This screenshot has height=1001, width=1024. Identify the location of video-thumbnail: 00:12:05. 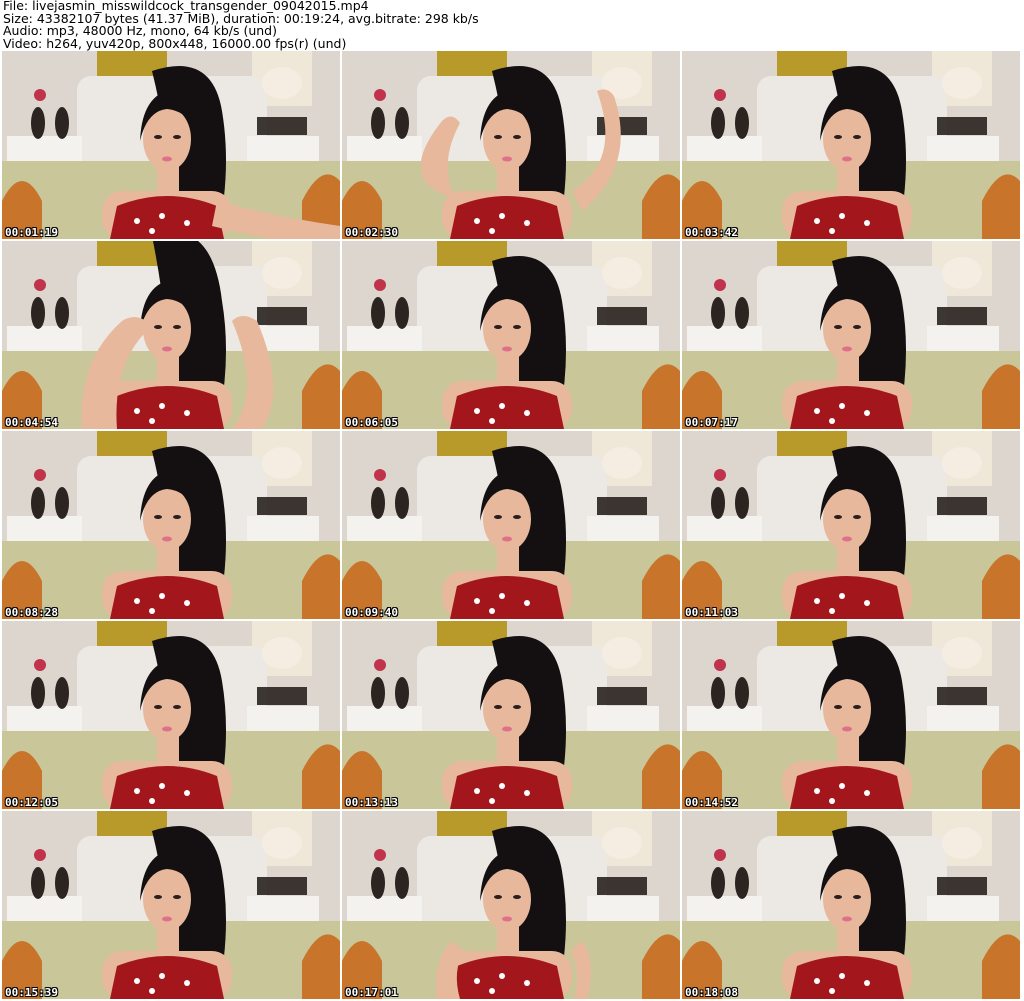
(171, 715).